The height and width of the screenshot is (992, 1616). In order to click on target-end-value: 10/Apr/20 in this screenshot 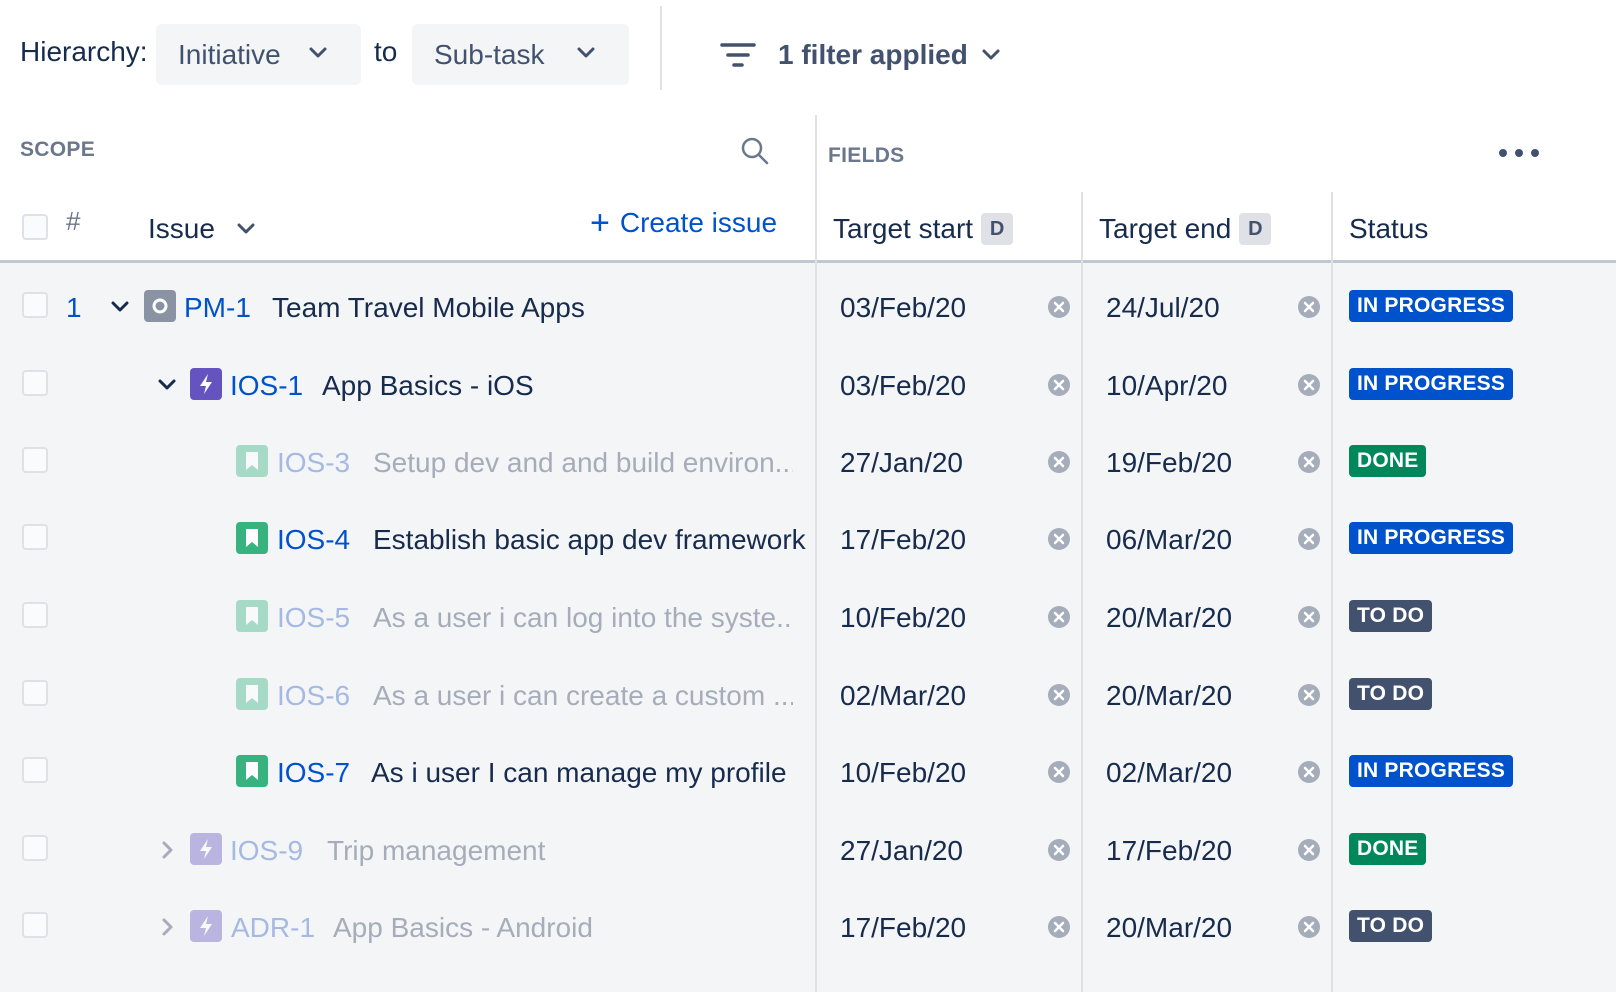, I will do `click(1166, 386)`.